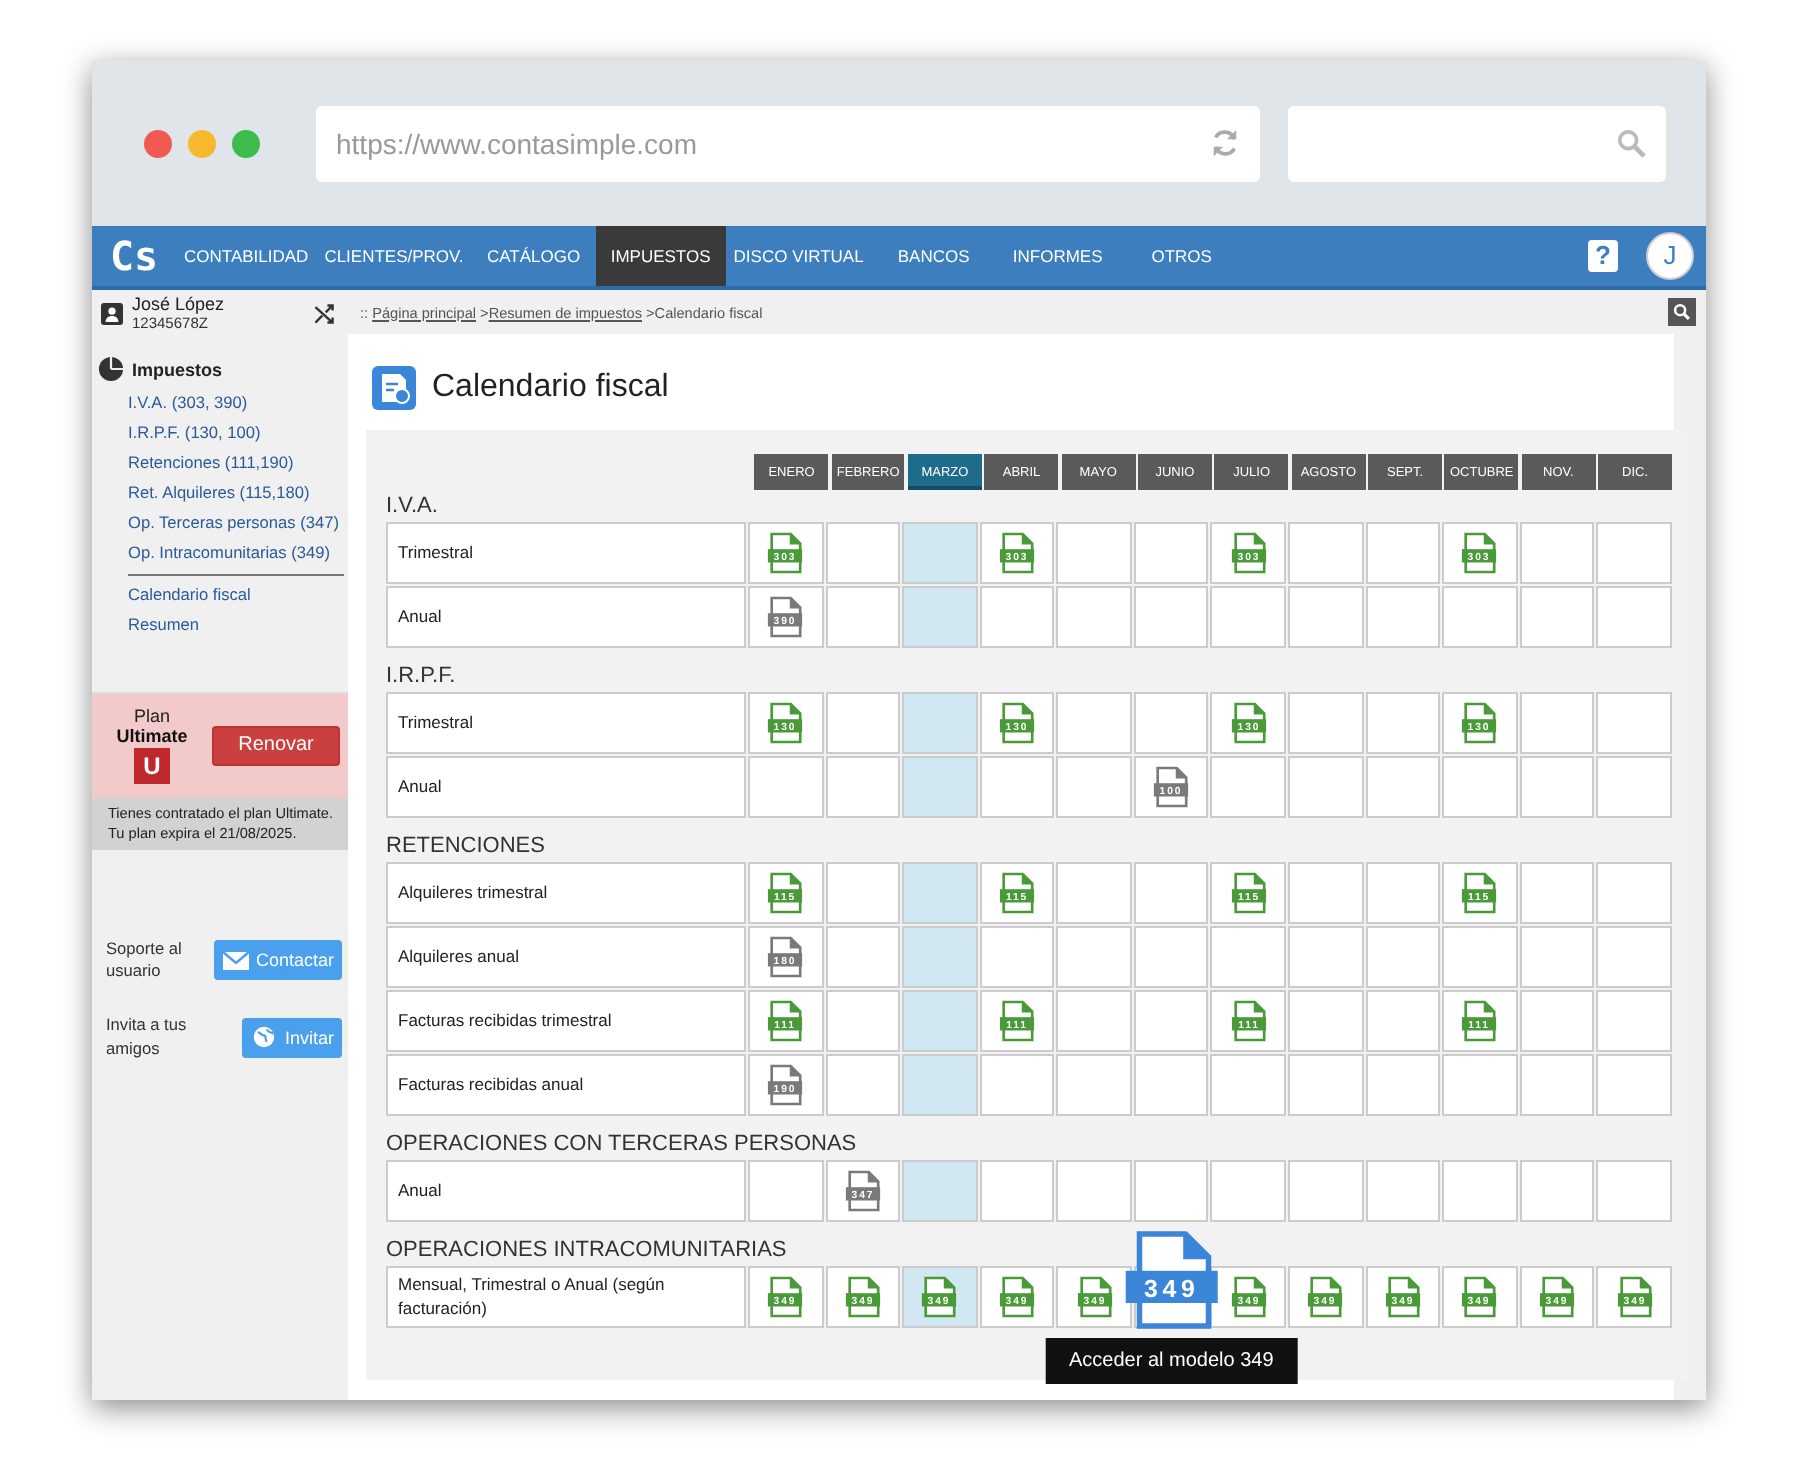  Describe the element at coordinates (236, 595) in the screenshot. I see `sidebar-link: Calendario fiscal` at that location.